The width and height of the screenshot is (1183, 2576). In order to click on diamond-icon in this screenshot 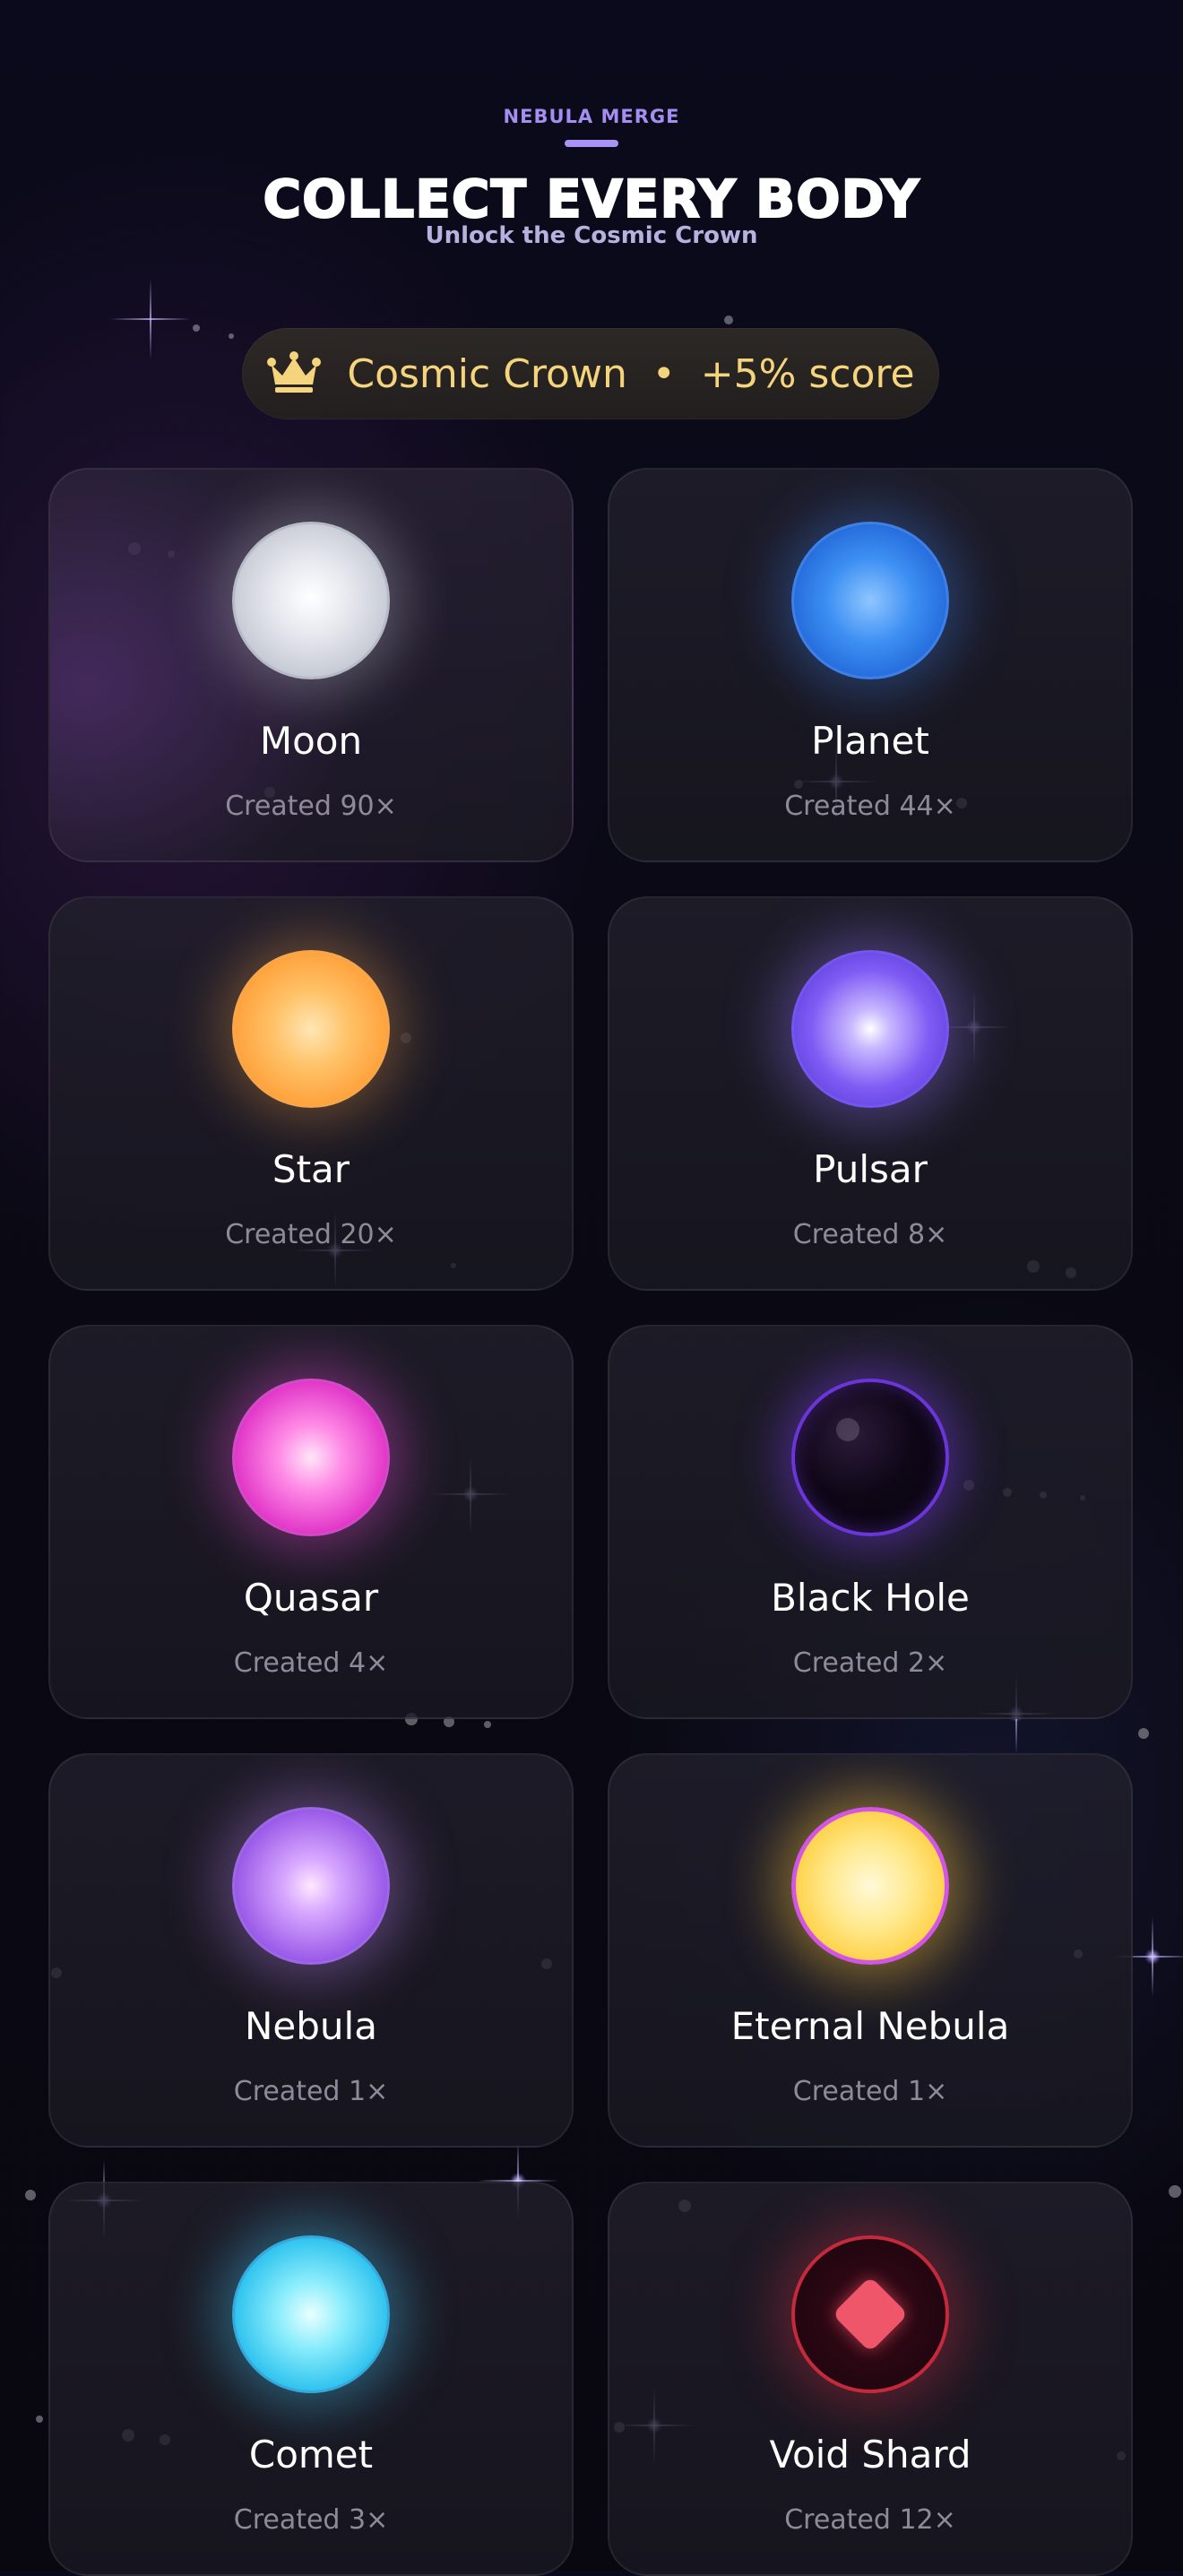, I will do `click(871, 2314)`.